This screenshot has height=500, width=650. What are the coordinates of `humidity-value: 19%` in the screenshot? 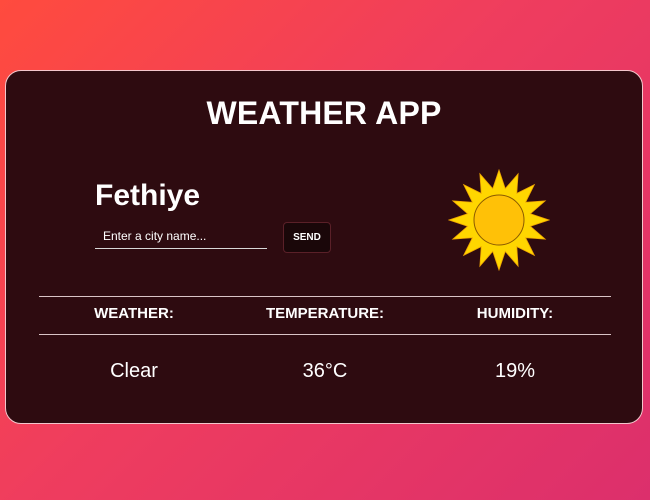 It's located at (515, 371).